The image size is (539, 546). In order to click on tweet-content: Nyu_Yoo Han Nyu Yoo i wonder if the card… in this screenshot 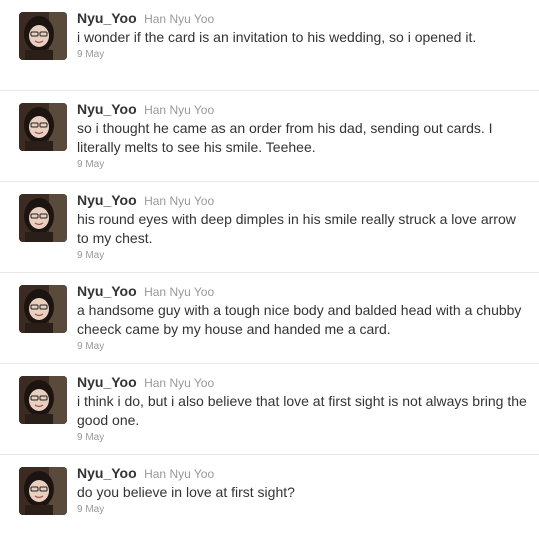, I will do `click(304, 35)`.